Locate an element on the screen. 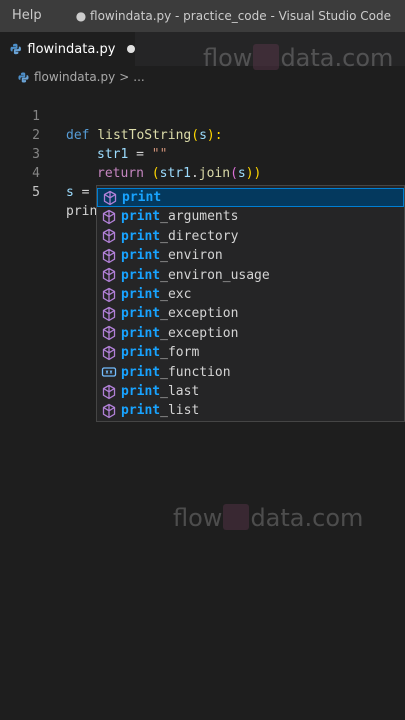  line-content: prin is located at coordinates (83, 211).